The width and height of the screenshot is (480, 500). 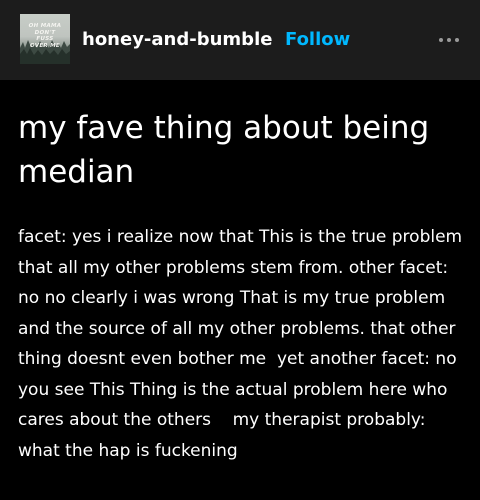 I want to click on blog-avatar: OH MAMA DON'T FUSS OVER ME, so click(x=45, y=39).